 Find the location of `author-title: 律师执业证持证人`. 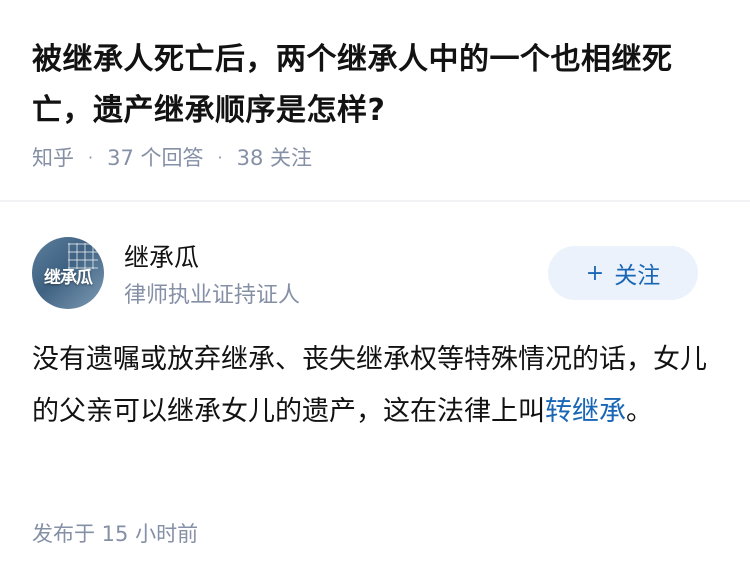

author-title: 律师执业证持证人 is located at coordinates (212, 295).